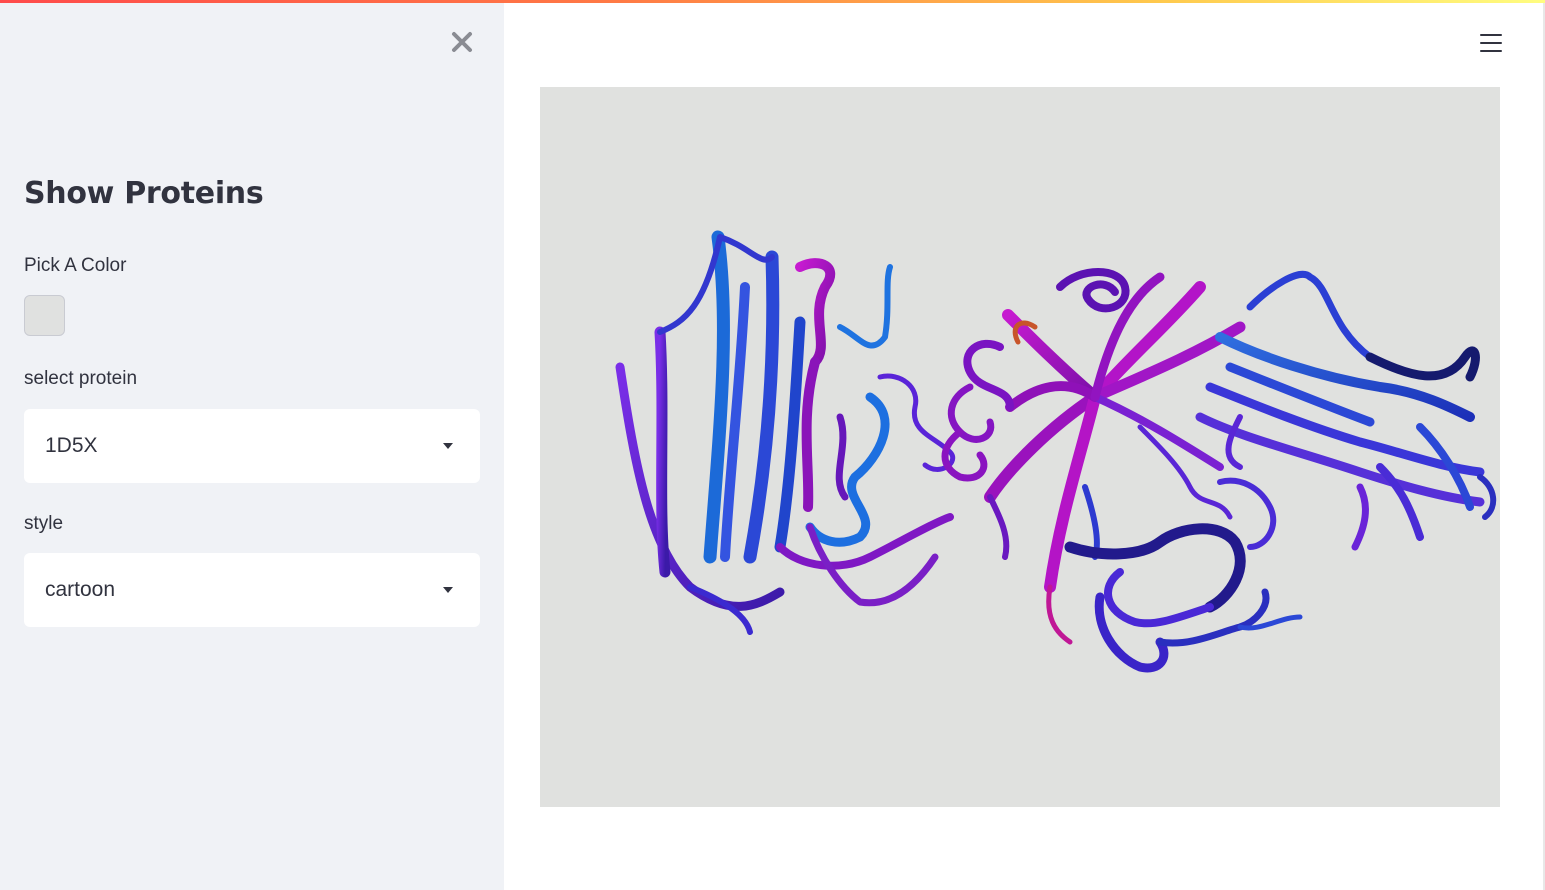 This screenshot has width=1545, height=890. I want to click on close-sidebar-button, so click(462, 42).